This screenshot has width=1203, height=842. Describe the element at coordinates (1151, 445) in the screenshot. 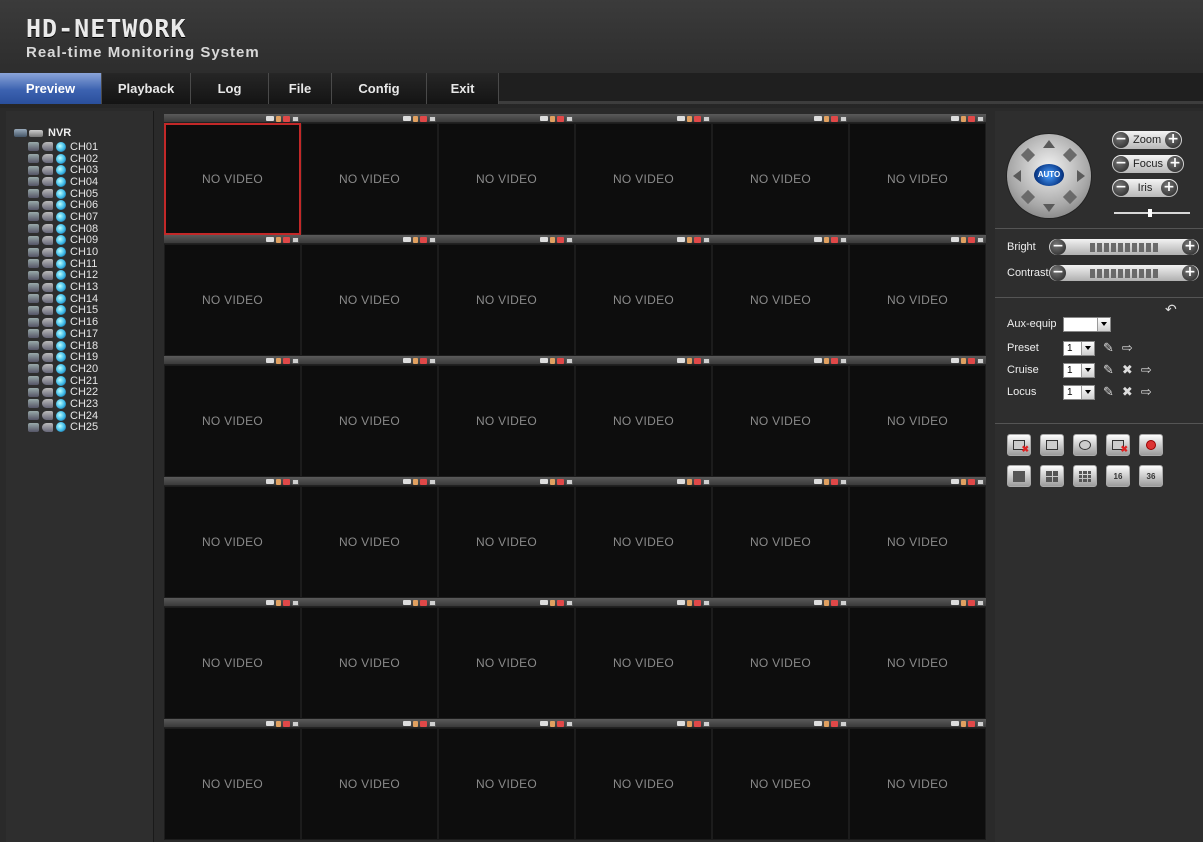

I see `record-button` at that location.